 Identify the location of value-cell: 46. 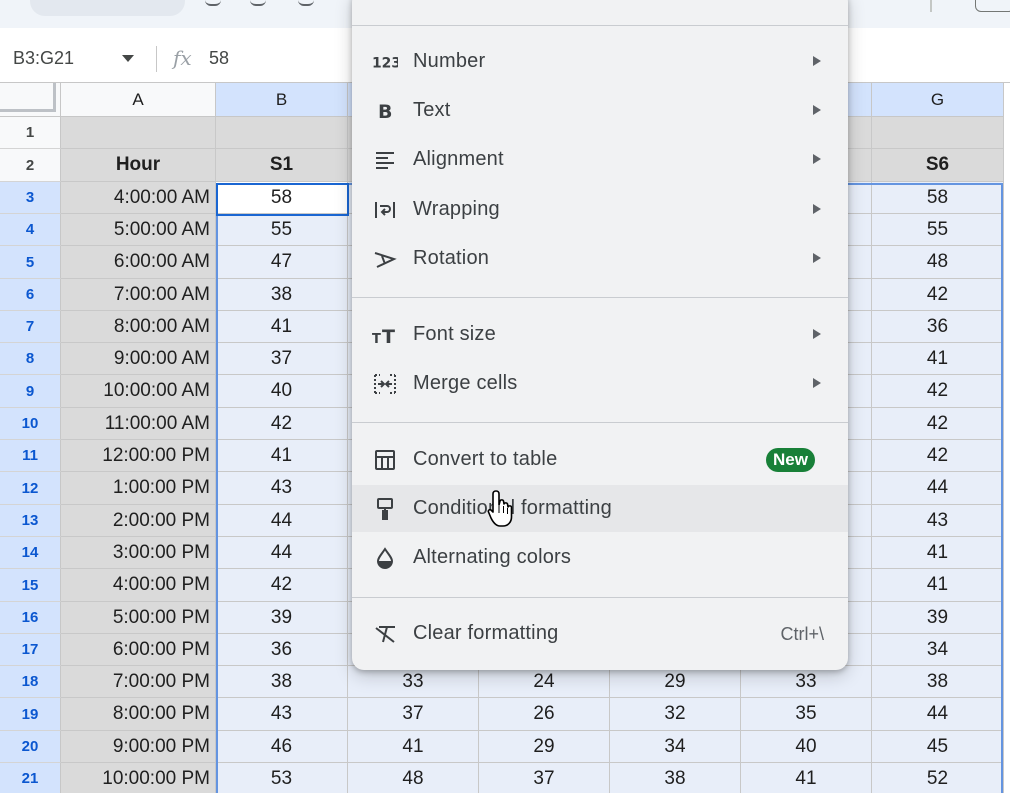
(282, 747).